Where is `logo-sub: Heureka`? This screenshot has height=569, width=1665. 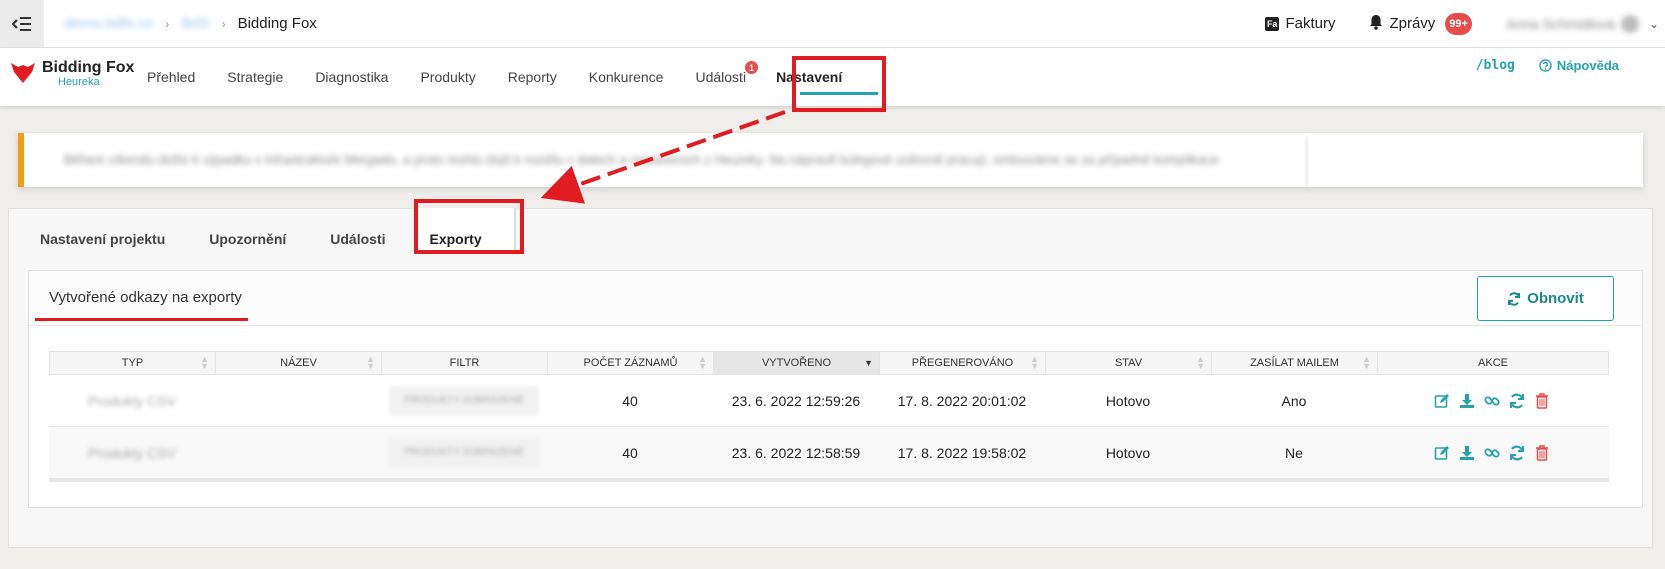 logo-sub: Heureka is located at coordinates (79, 82).